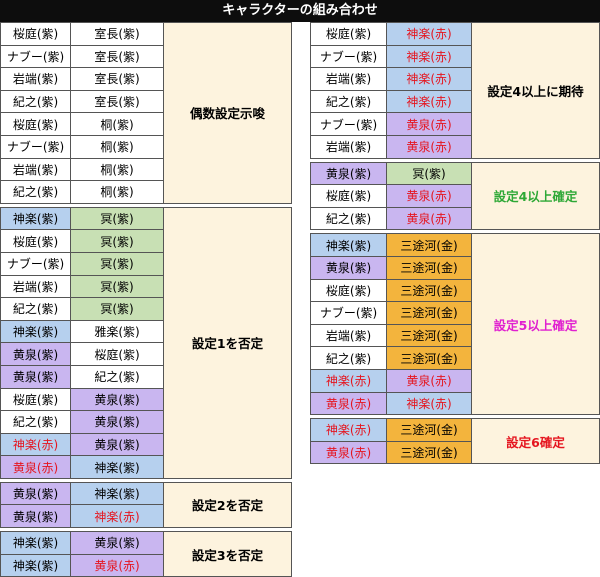 The image size is (600, 577). What do you see at coordinates (227, 113) in the screenshot?
I see `result-label: 偶数設定示唆` at bounding box center [227, 113].